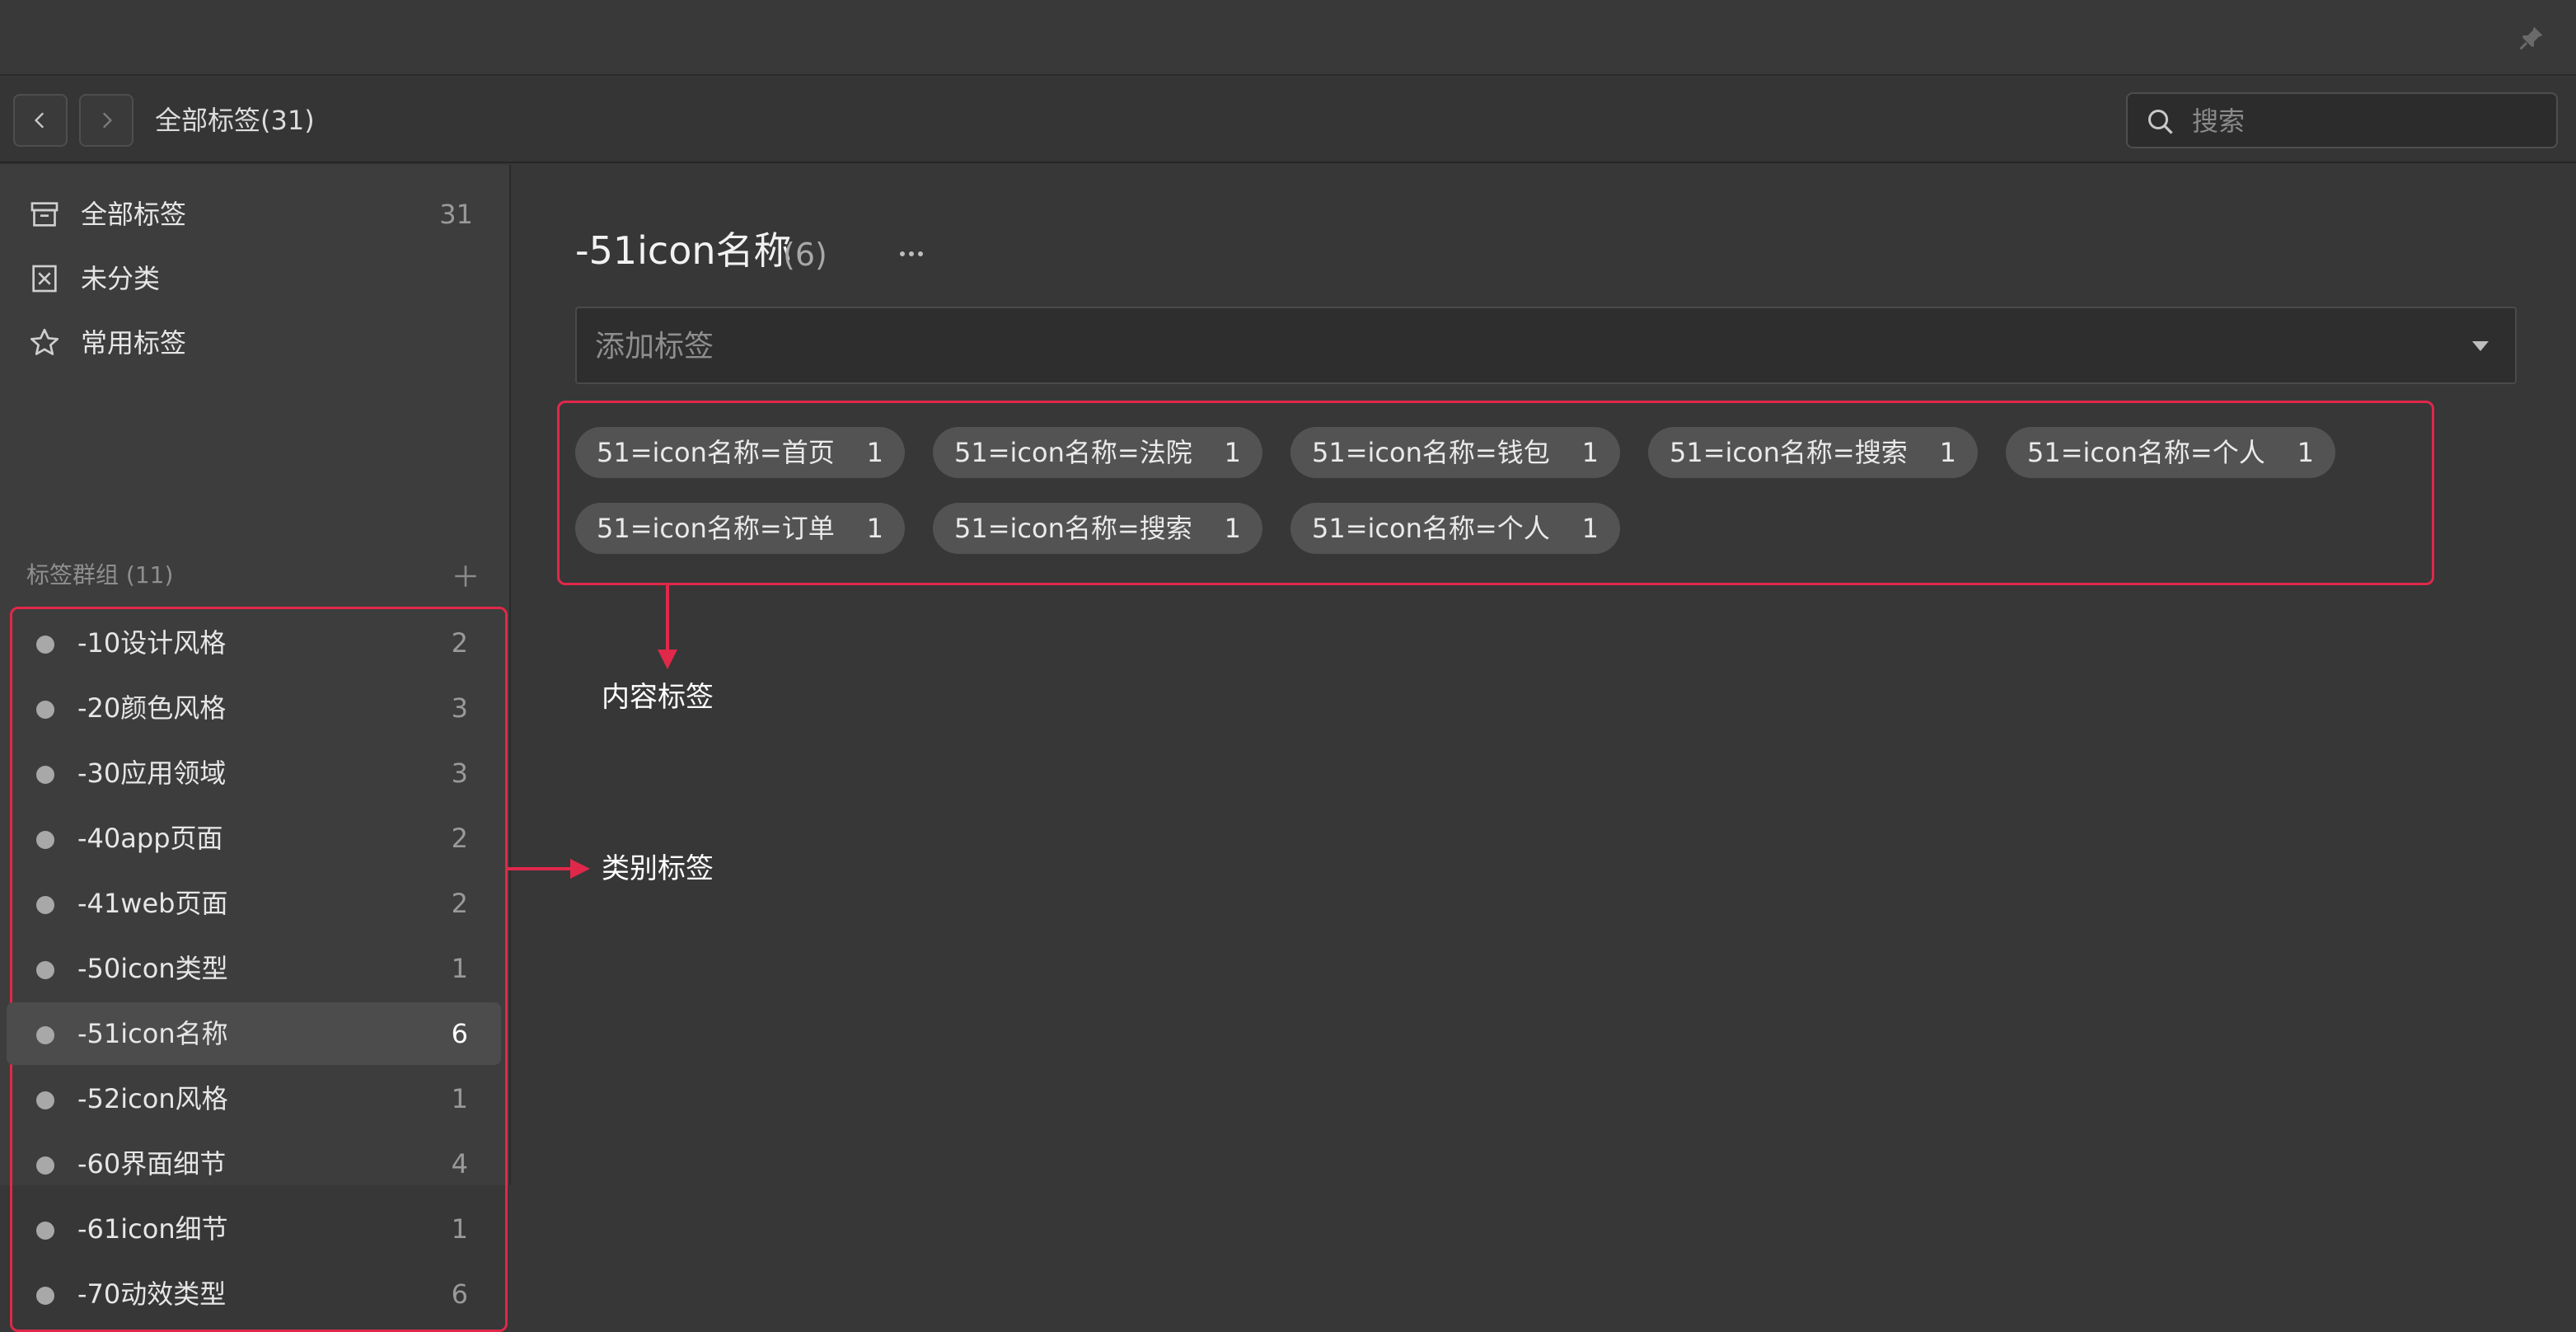 This screenshot has height=1332, width=2576. What do you see at coordinates (254, 903) in the screenshot?
I see `tag-group-item: -41web页面 2` at bounding box center [254, 903].